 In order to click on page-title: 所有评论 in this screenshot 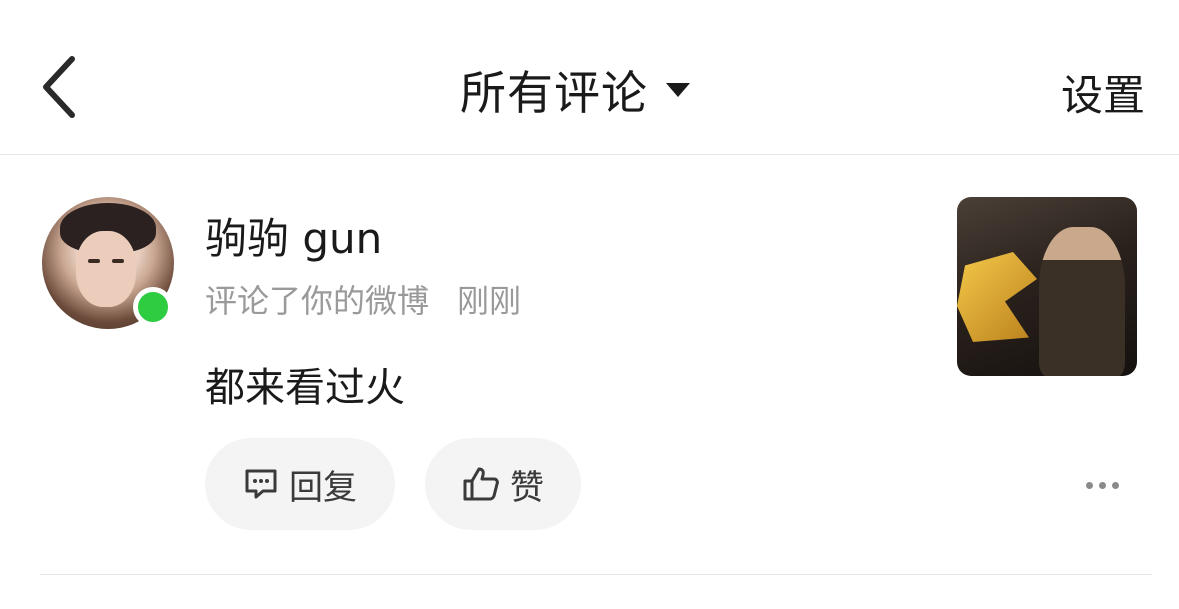, I will do `click(554, 93)`.